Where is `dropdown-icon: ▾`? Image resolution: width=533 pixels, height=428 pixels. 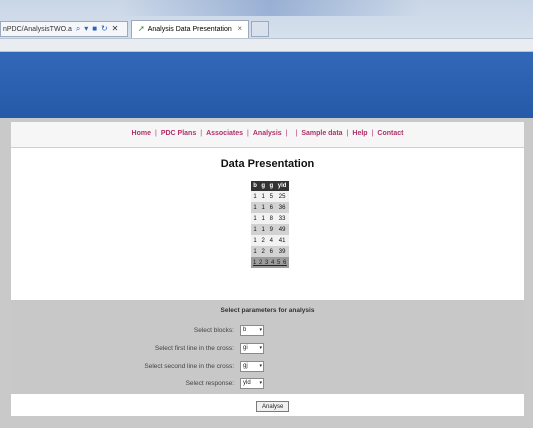
dropdown-icon: ▾ is located at coordinates (85, 28).